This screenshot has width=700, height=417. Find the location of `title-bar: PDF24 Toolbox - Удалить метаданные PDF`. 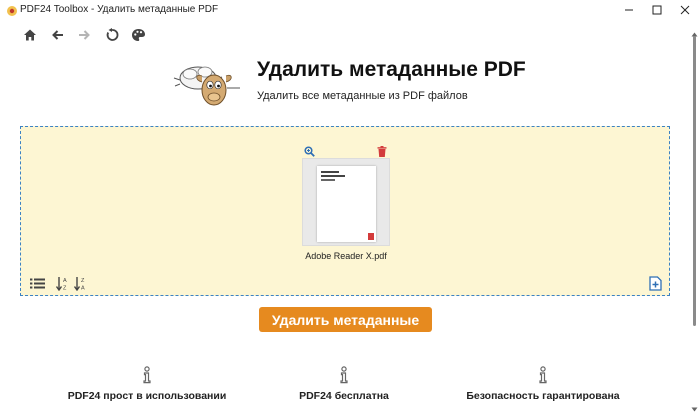

title-bar: PDF24 Toolbox - Удалить метаданные PDF is located at coordinates (350, 10).